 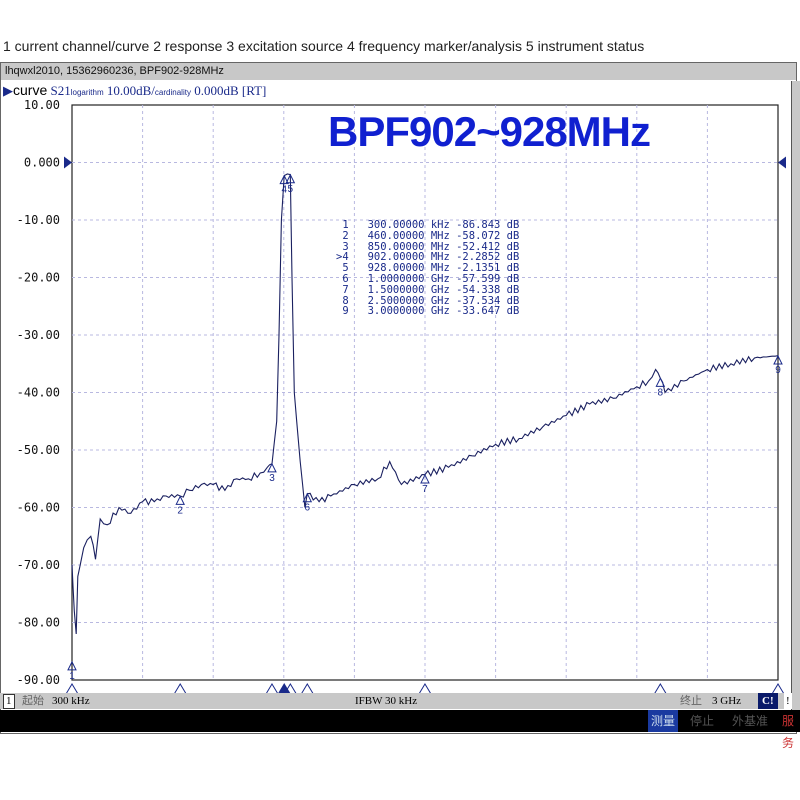 I want to click on ref-level-left-icon, so click(x=68, y=162).